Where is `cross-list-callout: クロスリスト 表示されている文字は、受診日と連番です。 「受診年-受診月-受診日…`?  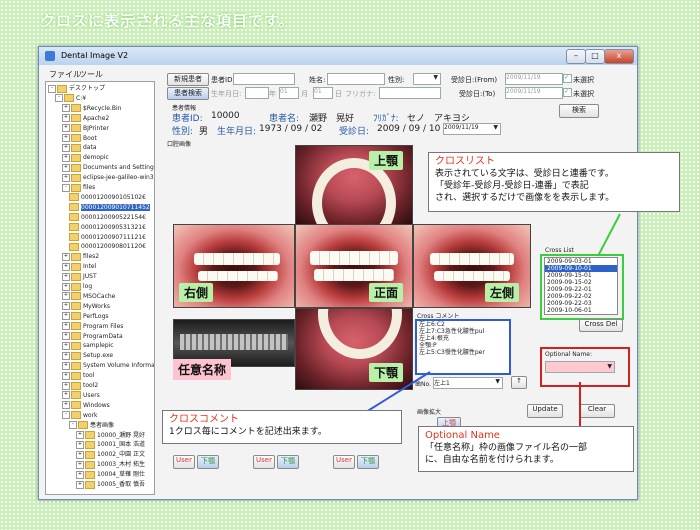 cross-list-callout: クロスリスト 表示されている文字は、受診日と連番です。 「受診年-受診月-受診日… is located at coordinates (554, 182).